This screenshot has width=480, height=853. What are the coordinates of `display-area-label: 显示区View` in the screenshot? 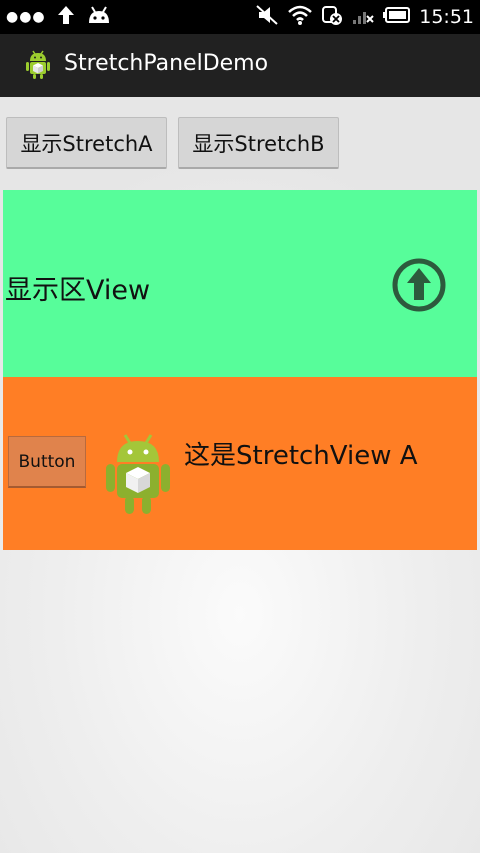 It's located at (78, 290).